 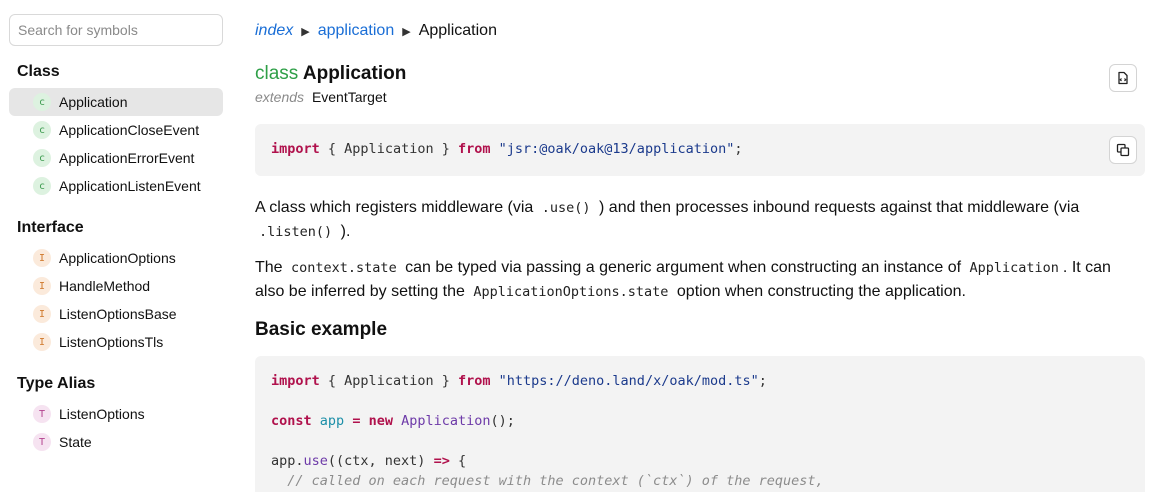 I want to click on breadcrumb-index-link: index, so click(x=274, y=31).